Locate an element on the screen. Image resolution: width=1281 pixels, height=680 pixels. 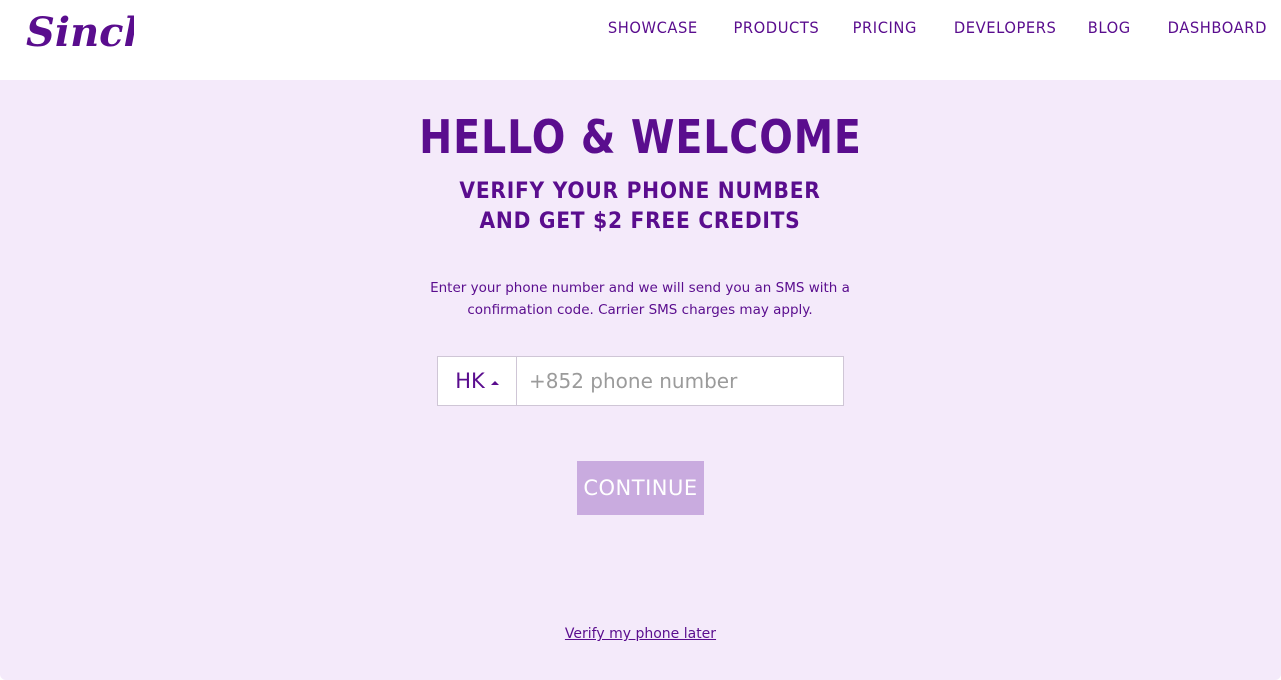
sinch-logo: Sinch! is located at coordinates (79, 30).